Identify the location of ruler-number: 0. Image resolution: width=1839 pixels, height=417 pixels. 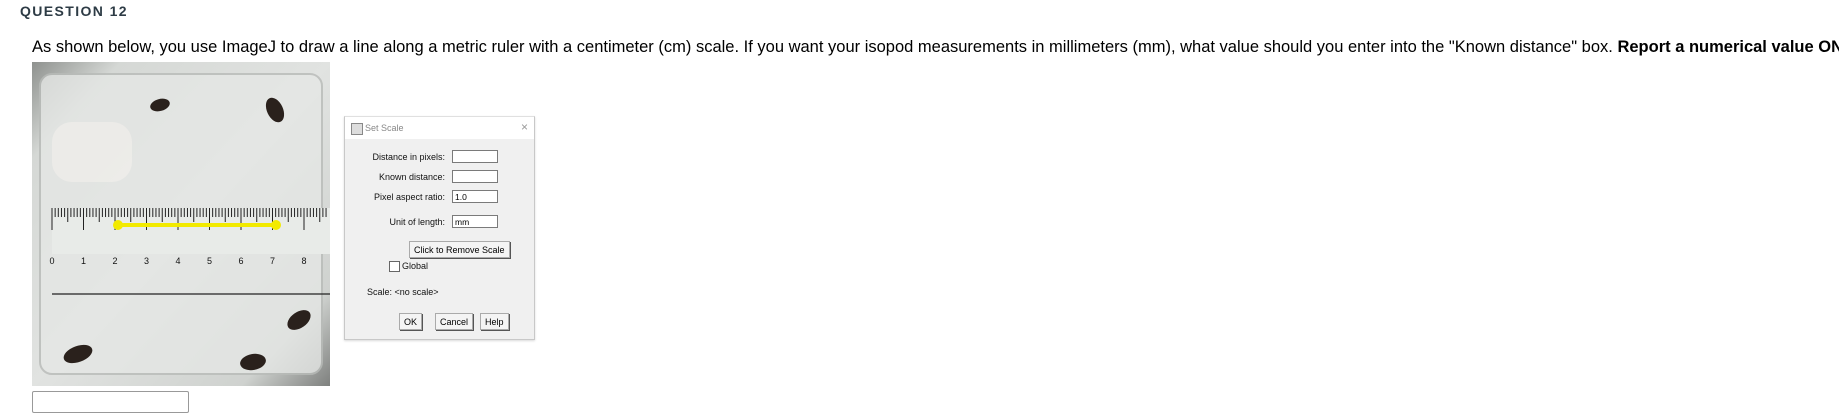
(51, 261).